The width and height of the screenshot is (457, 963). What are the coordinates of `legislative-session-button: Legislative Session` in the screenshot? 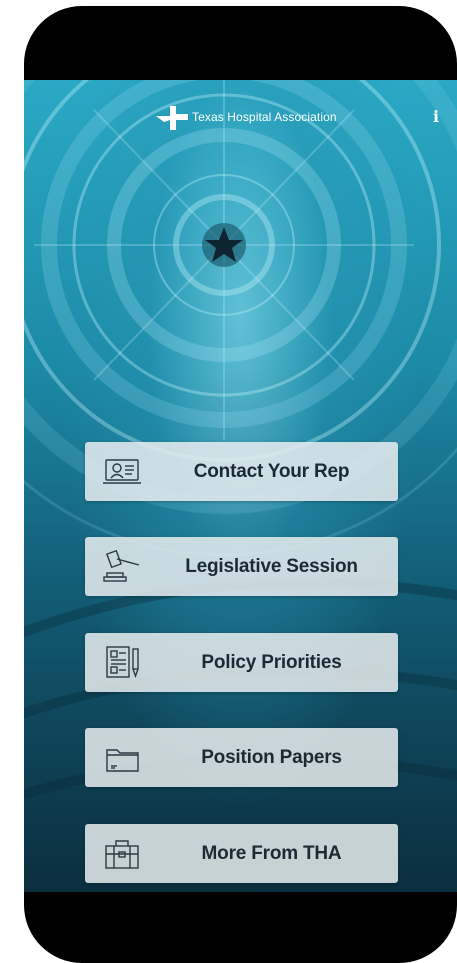 It's located at (241, 566).